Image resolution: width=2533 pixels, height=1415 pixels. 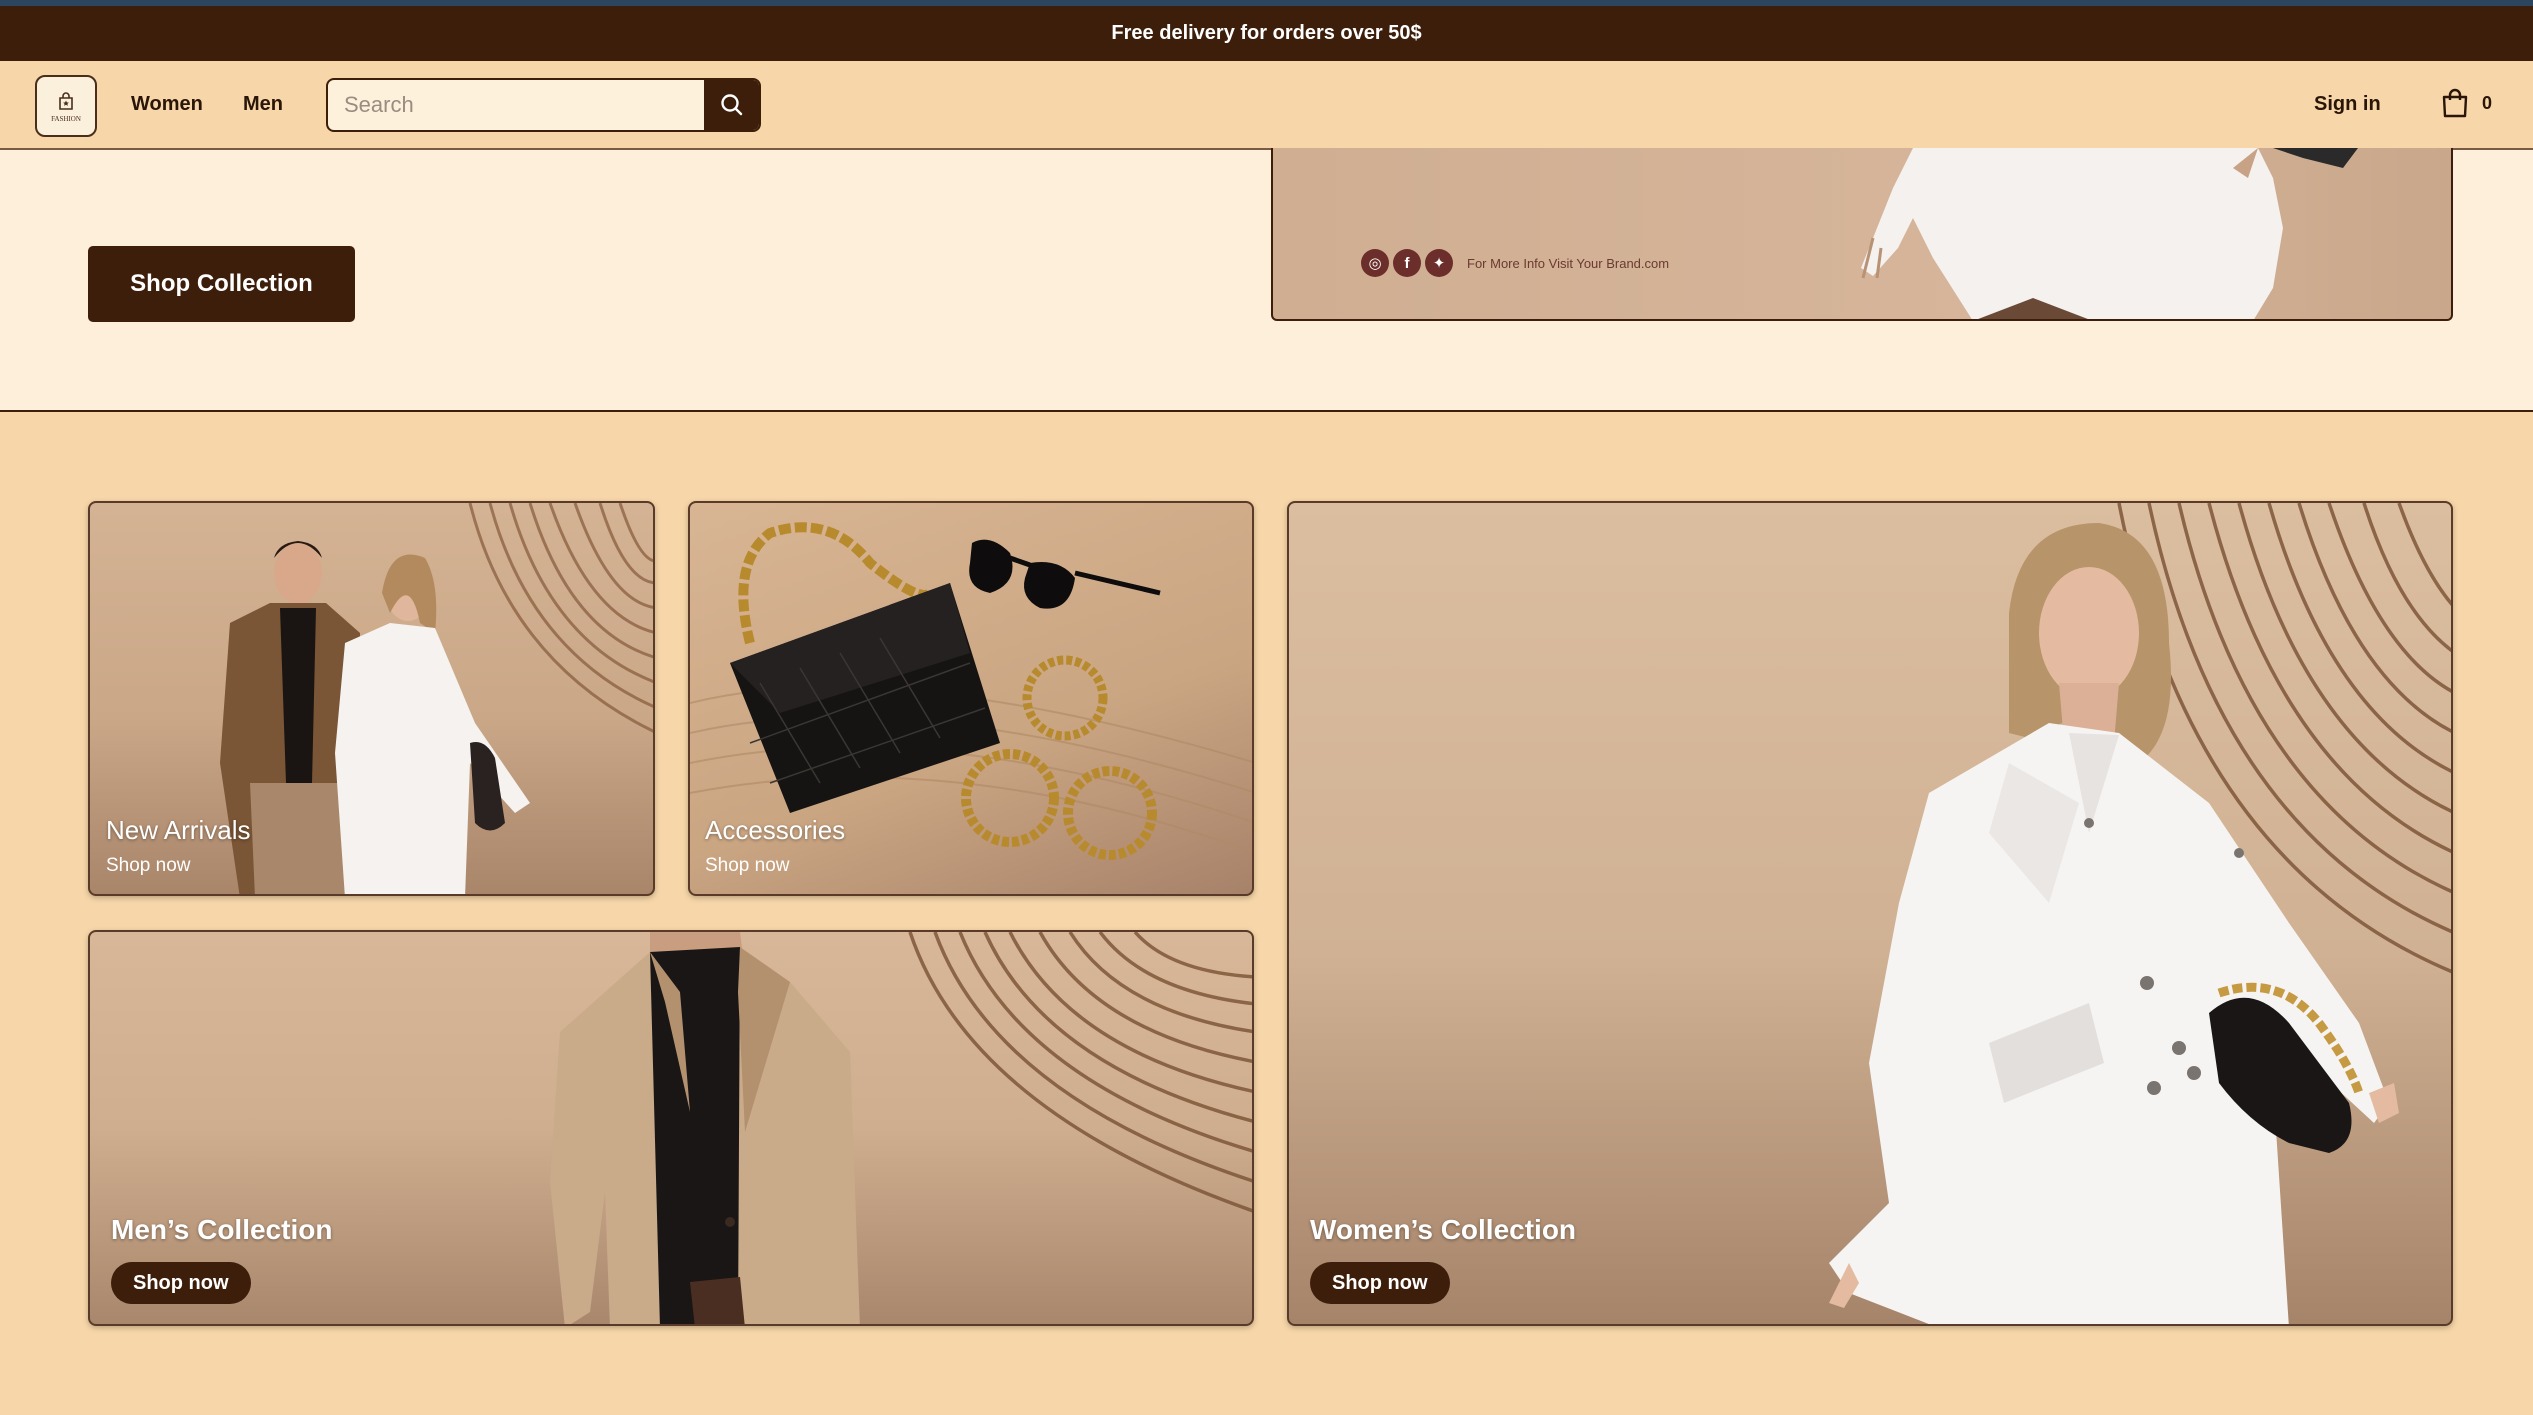 I want to click on shopping-bag-logo-icon, so click(x=66, y=100).